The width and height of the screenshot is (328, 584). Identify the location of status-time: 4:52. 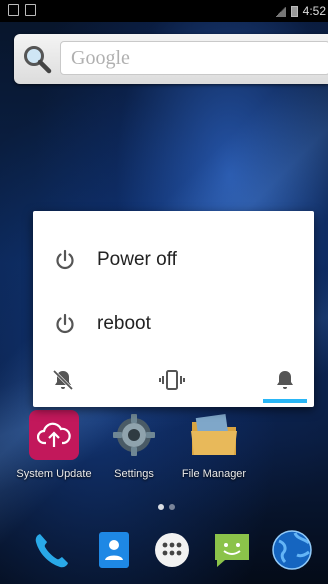
(314, 11).